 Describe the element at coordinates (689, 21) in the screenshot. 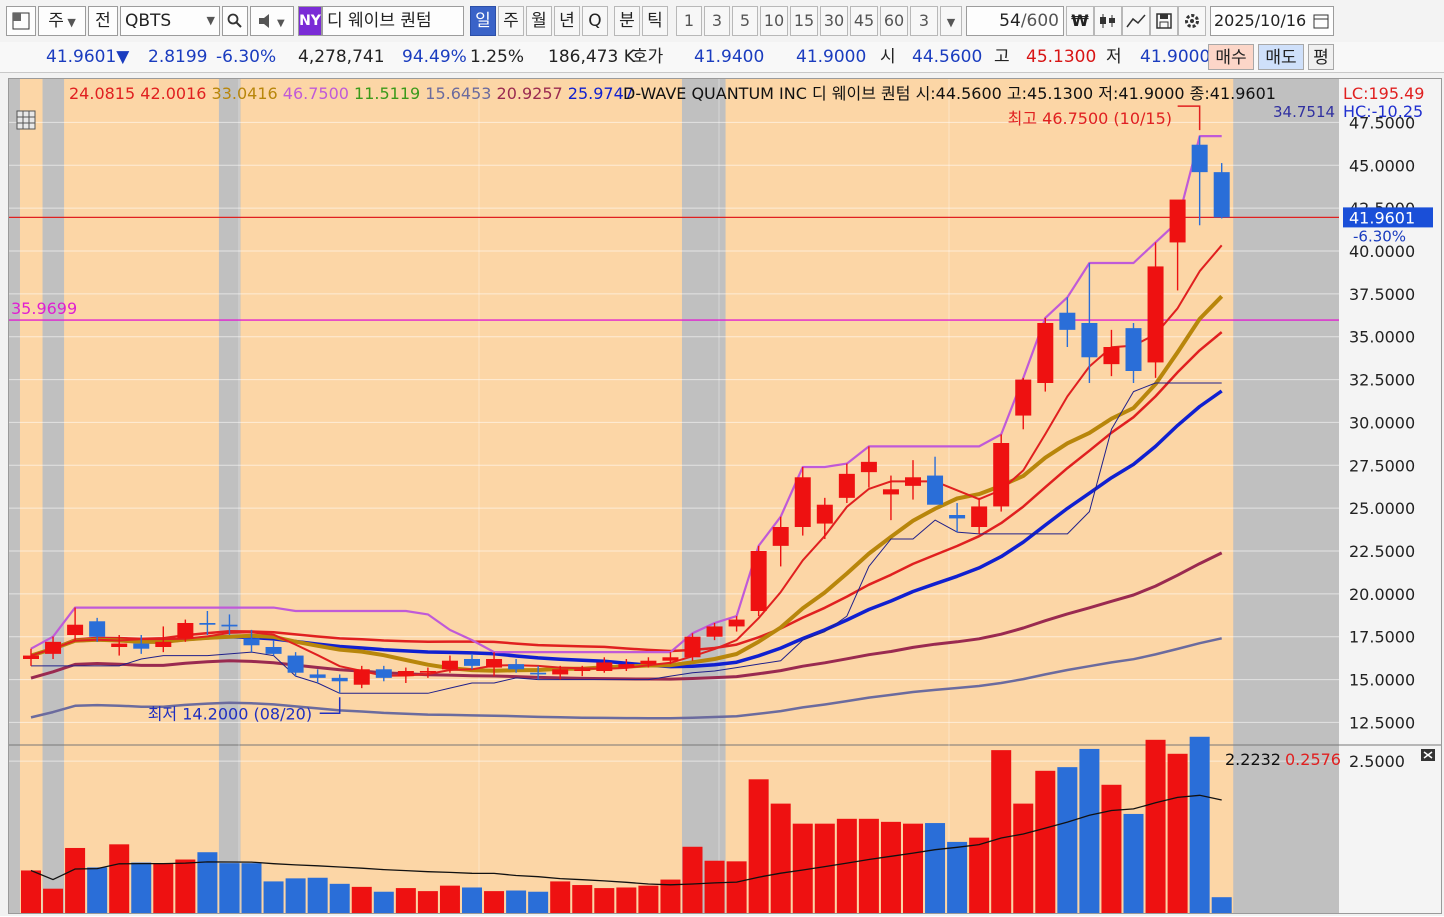

I see `interval-1: 1` at that location.